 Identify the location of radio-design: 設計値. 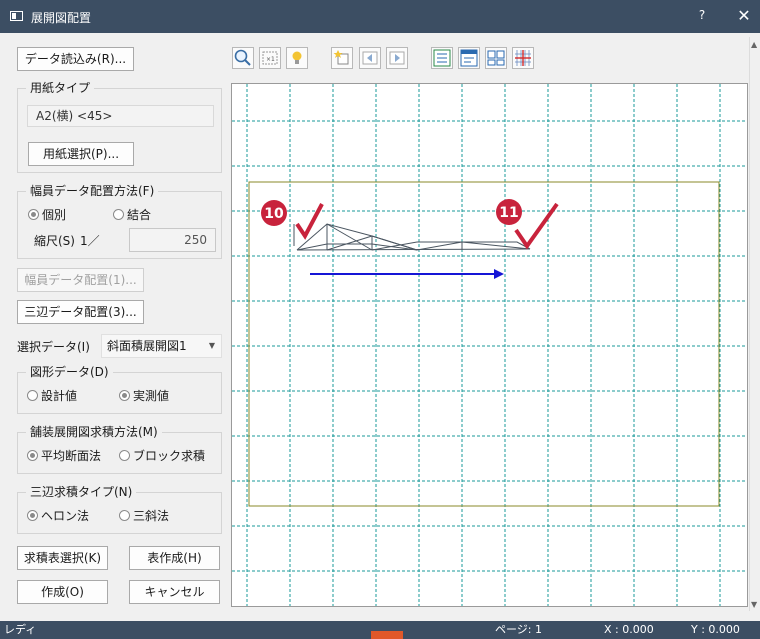
(52, 396).